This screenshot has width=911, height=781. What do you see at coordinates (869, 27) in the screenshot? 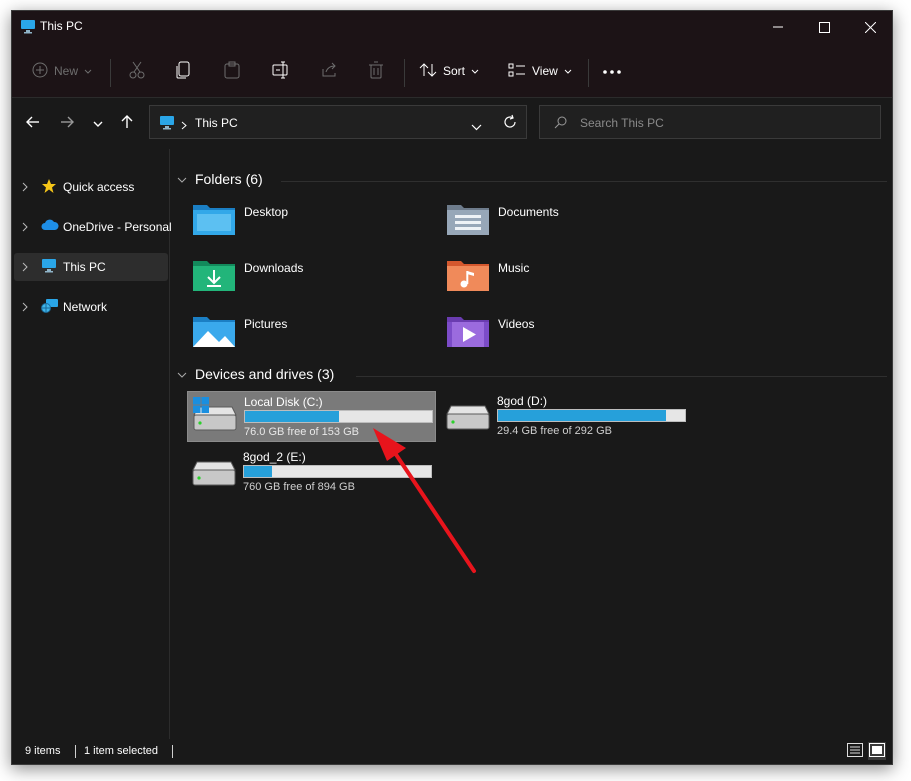
I see `close-button` at bounding box center [869, 27].